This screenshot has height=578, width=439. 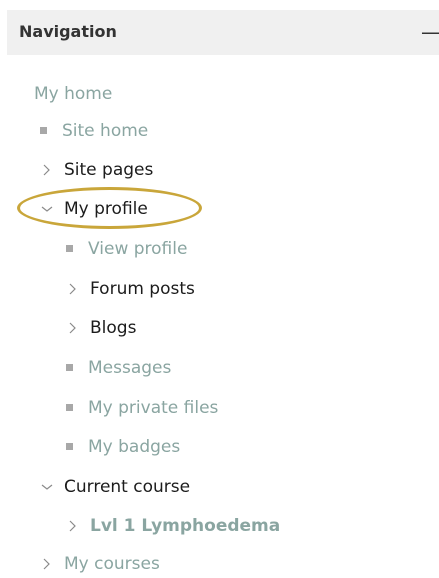 I want to click on navigation-title: Navigation, so click(x=68, y=31).